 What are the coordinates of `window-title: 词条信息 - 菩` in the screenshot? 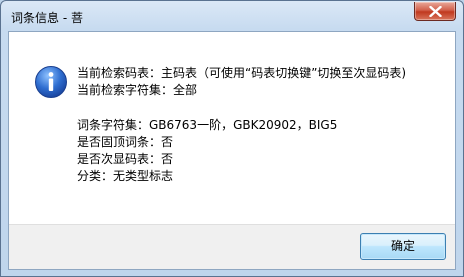 It's located at (47, 18).